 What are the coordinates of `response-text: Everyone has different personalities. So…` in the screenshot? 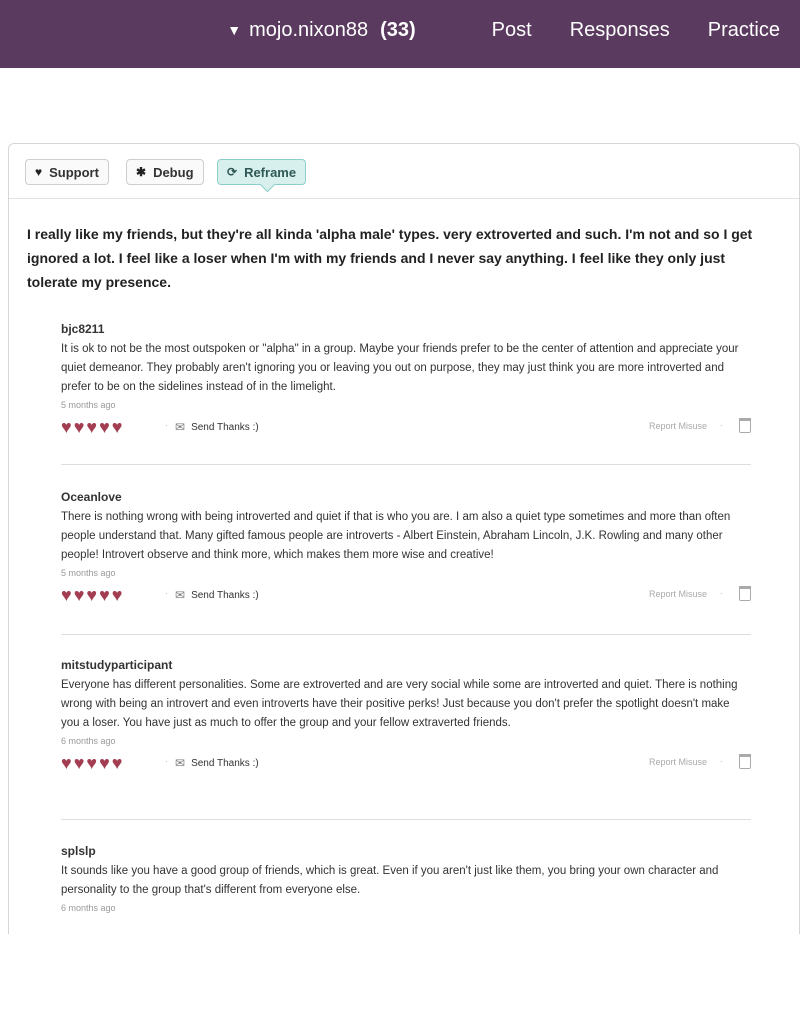 It's located at (399, 704).